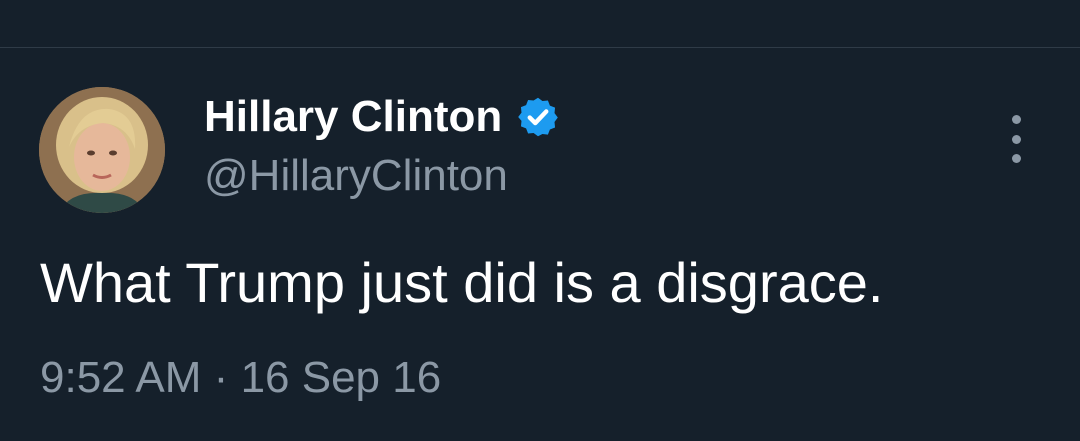  I want to click on verified-badge-icon, so click(538, 117).